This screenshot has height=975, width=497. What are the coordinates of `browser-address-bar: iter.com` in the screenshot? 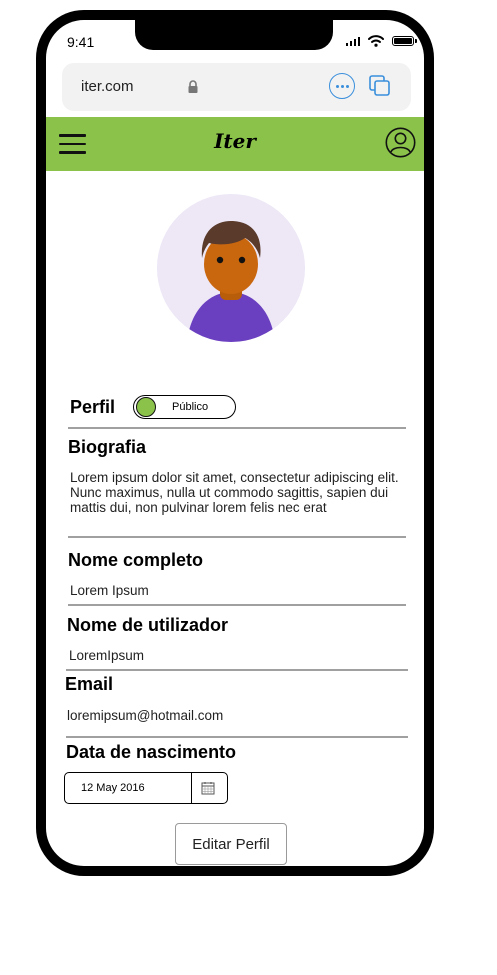 It's located at (236, 87).